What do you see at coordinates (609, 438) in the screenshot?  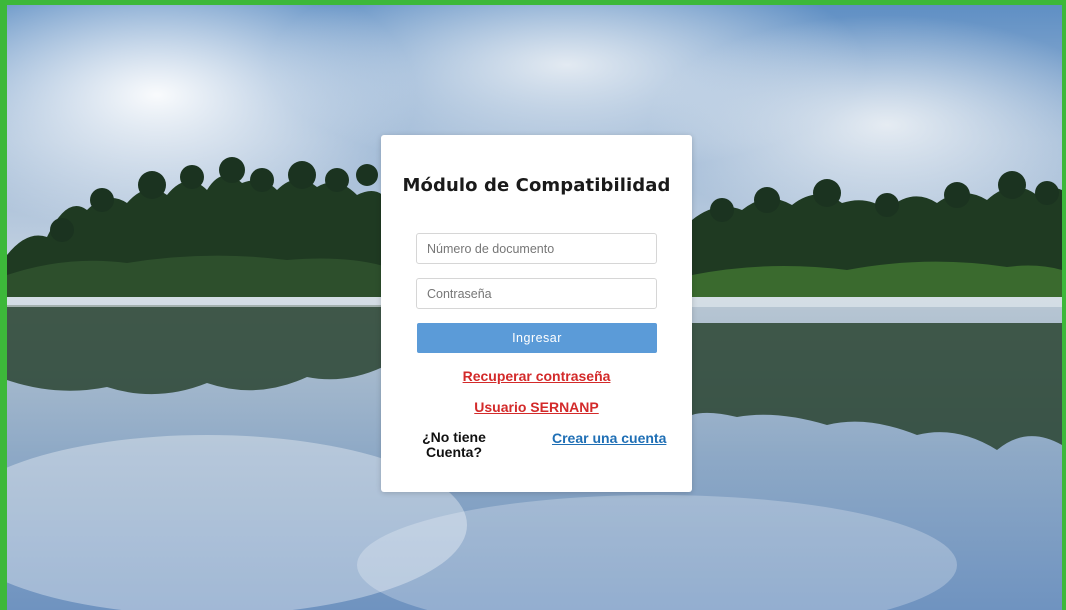 I see `create-account-link: Crear una cuenta` at bounding box center [609, 438].